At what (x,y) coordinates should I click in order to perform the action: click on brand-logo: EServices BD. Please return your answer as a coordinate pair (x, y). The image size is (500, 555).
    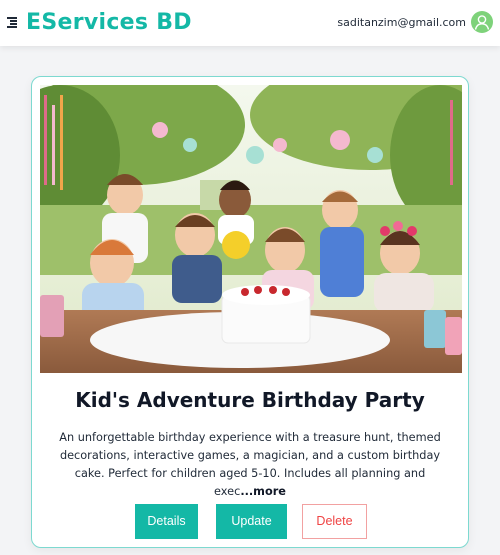
    Looking at the image, I should click on (109, 23).